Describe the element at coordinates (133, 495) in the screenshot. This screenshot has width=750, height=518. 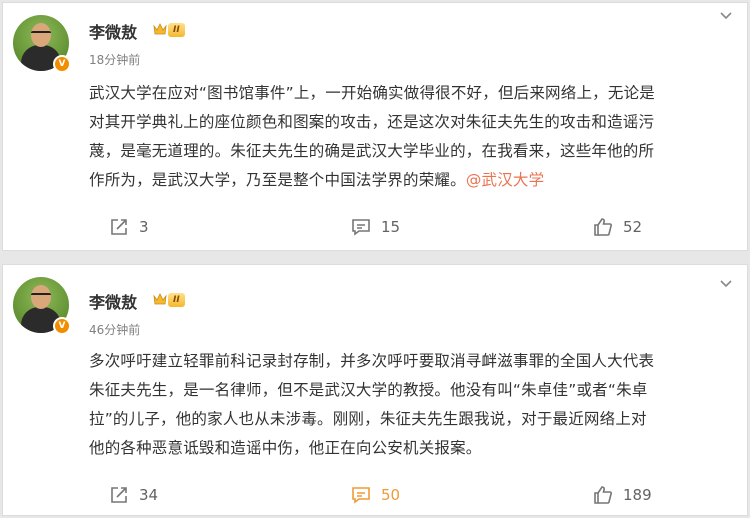
I see `repost-button: 34` at that location.